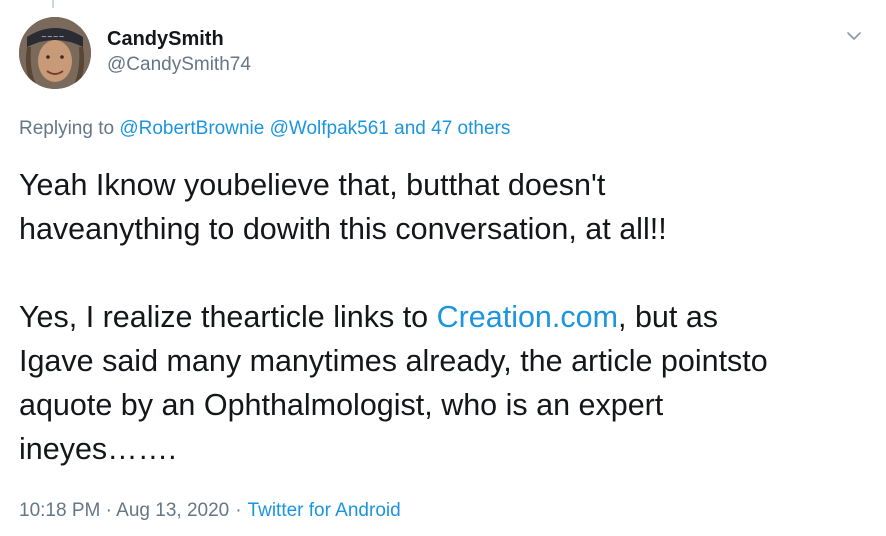 The height and width of the screenshot is (536, 886). What do you see at coordinates (179, 39) in the screenshot?
I see `author-display-name: CandySmith` at bounding box center [179, 39].